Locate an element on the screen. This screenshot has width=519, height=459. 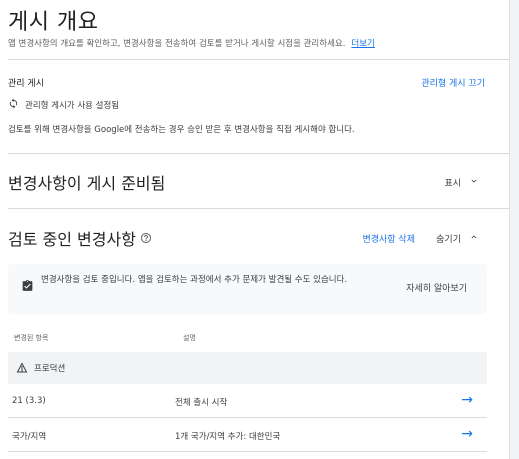
turn-off-managed-publishing-link: 관리형 게시 끄기 is located at coordinates (453, 82).